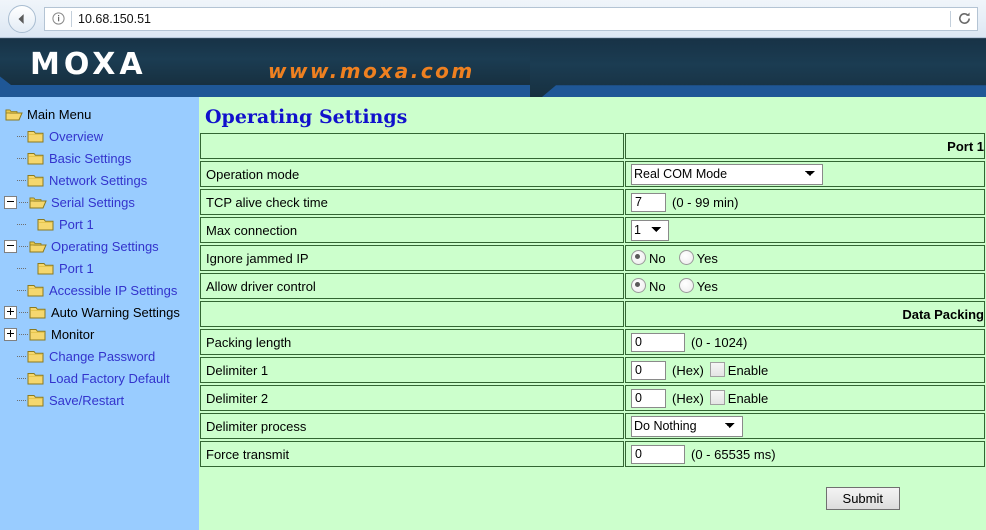 The image size is (986, 530). I want to click on sidebar-item-label: Overview, so click(76, 136).